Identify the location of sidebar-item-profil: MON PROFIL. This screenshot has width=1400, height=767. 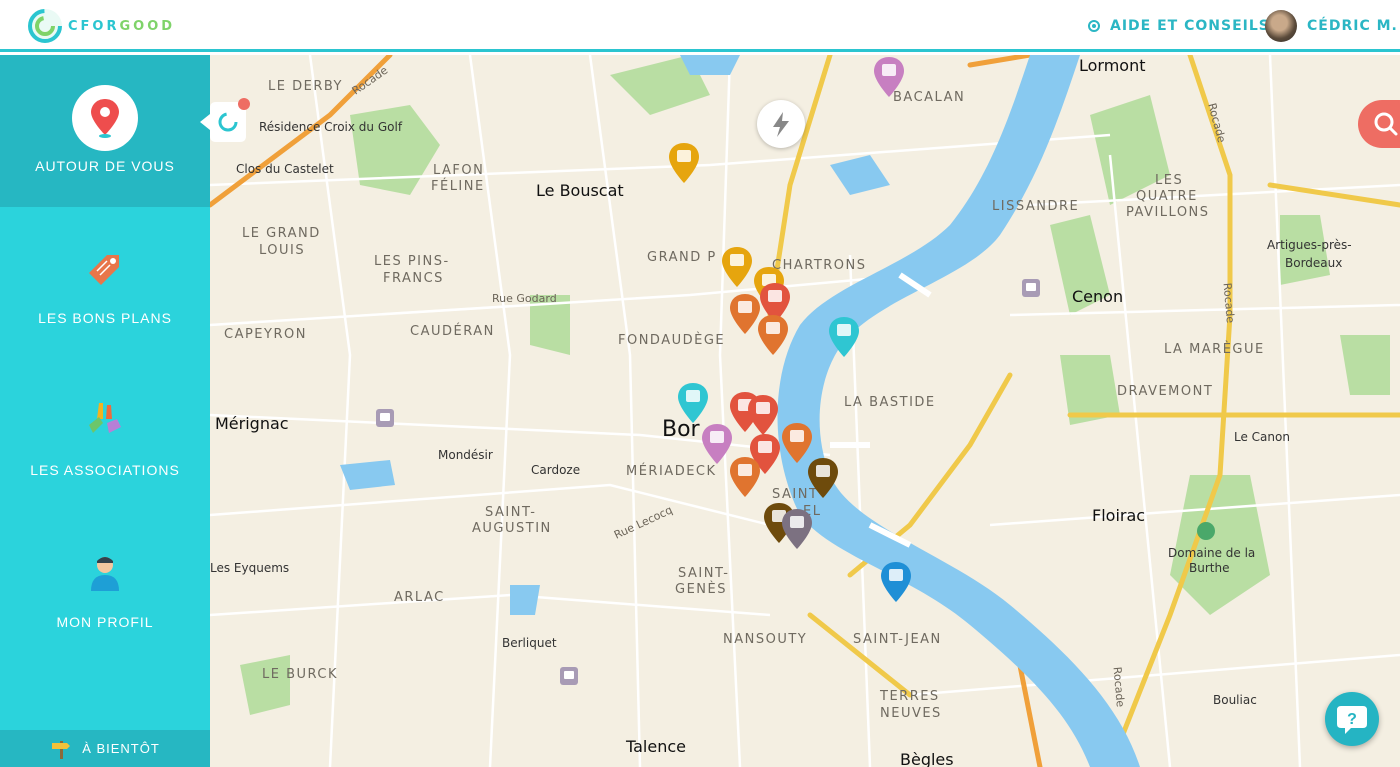
(105, 587).